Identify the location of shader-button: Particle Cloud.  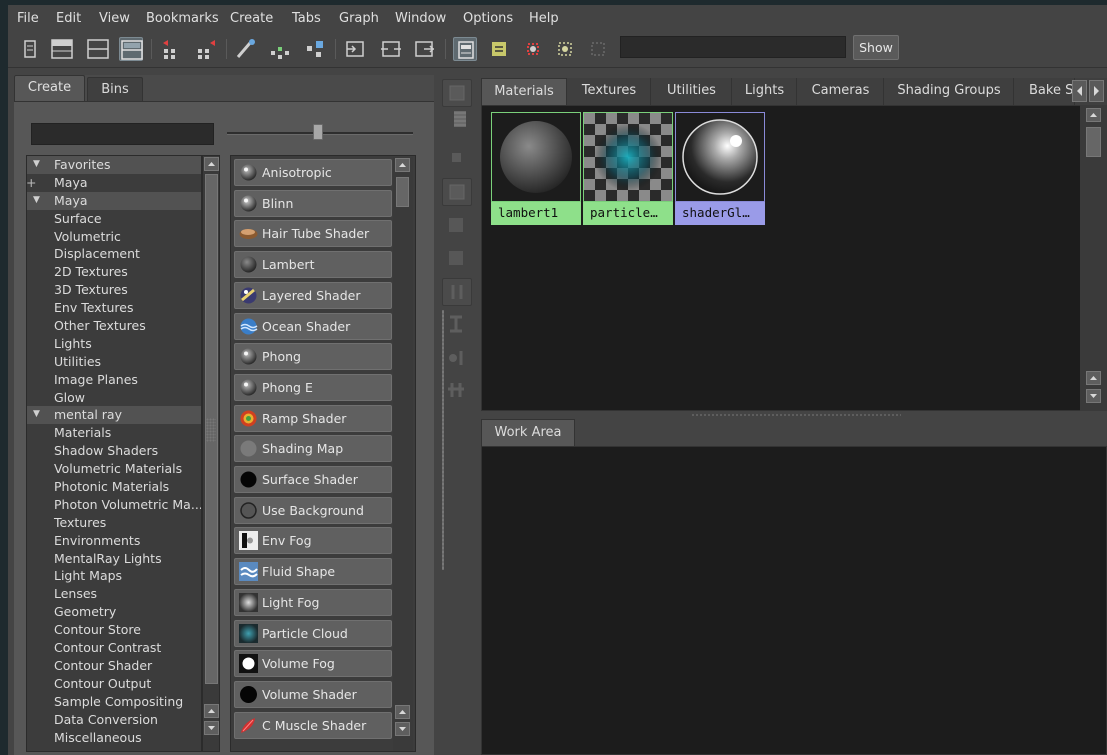
(313, 633).